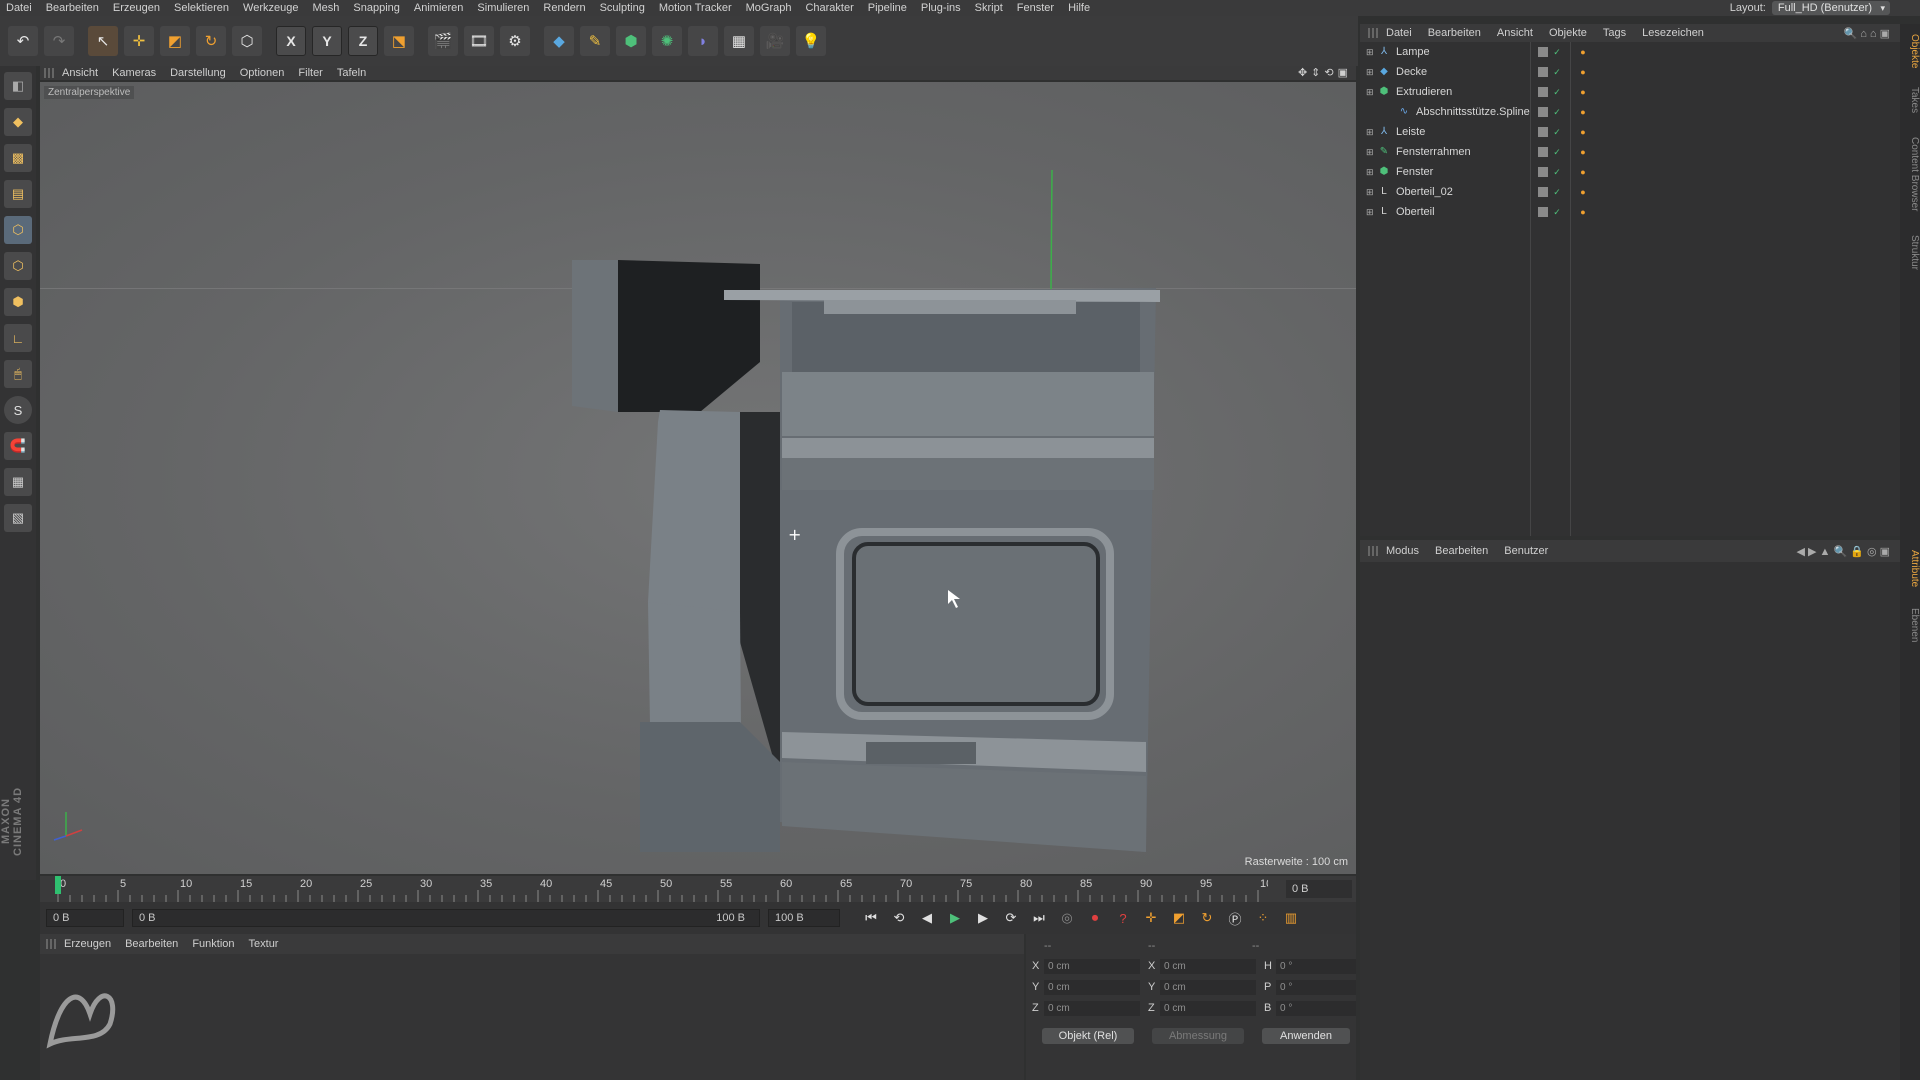  Describe the element at coordinates (1151, 918) in the screenshot. I see `key-position-icon: ✛` at that location.